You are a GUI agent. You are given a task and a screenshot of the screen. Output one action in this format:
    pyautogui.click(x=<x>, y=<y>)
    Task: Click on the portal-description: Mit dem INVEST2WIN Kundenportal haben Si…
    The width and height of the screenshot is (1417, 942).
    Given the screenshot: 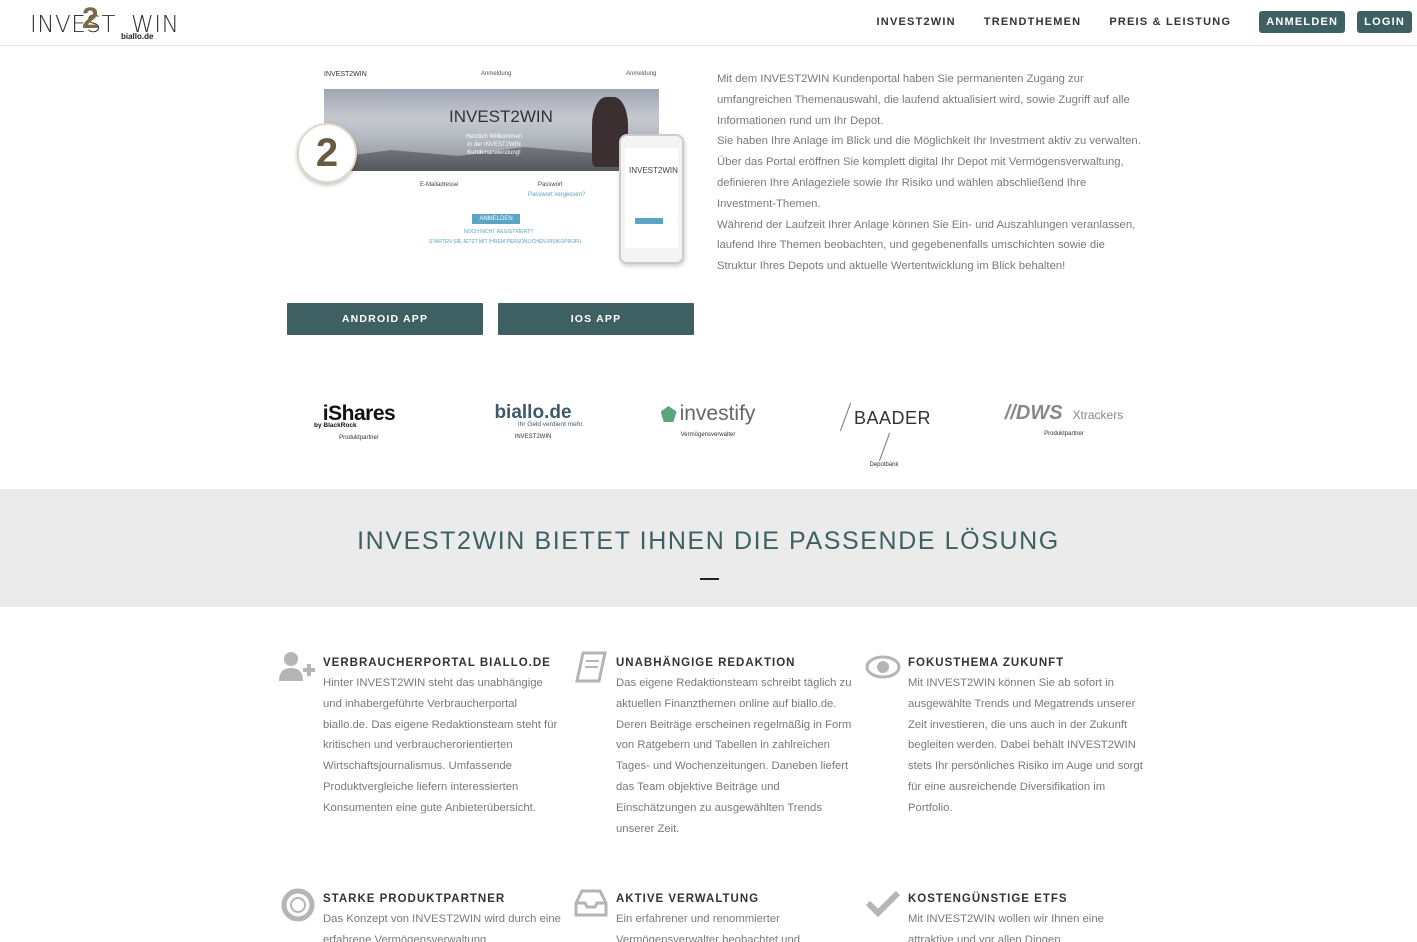 What is the action you would take?
    pyautogui.click(x=932, y=173)
    